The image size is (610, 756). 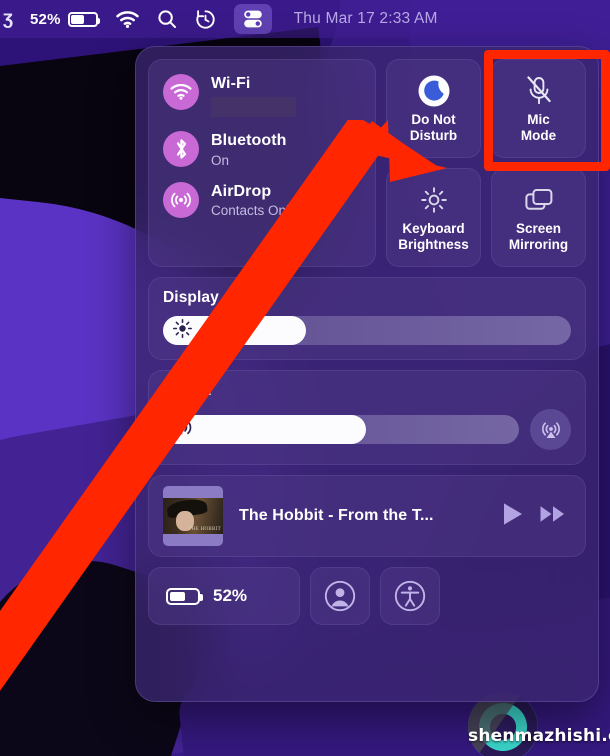 I want to click on keyboard-brightness-icon, so click(x=434, y=200).